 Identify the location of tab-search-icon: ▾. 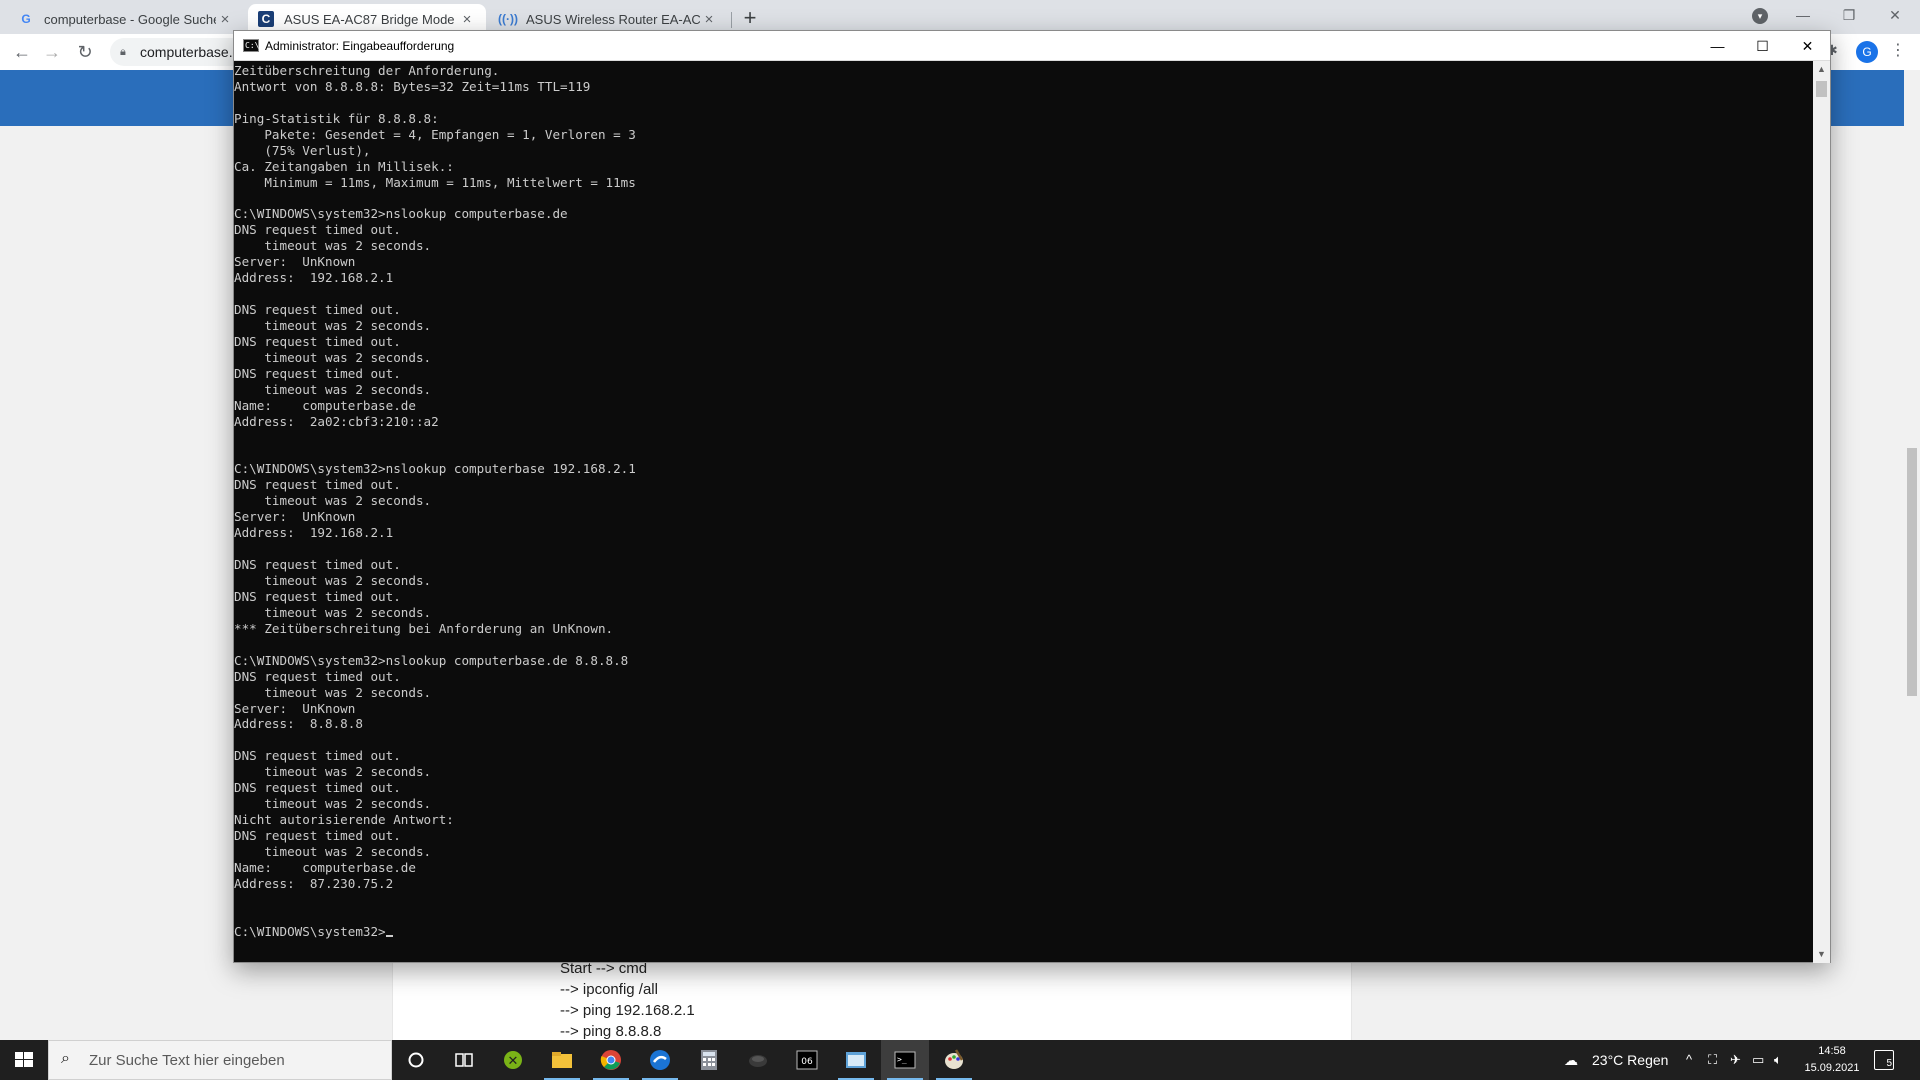
(1760, 16).